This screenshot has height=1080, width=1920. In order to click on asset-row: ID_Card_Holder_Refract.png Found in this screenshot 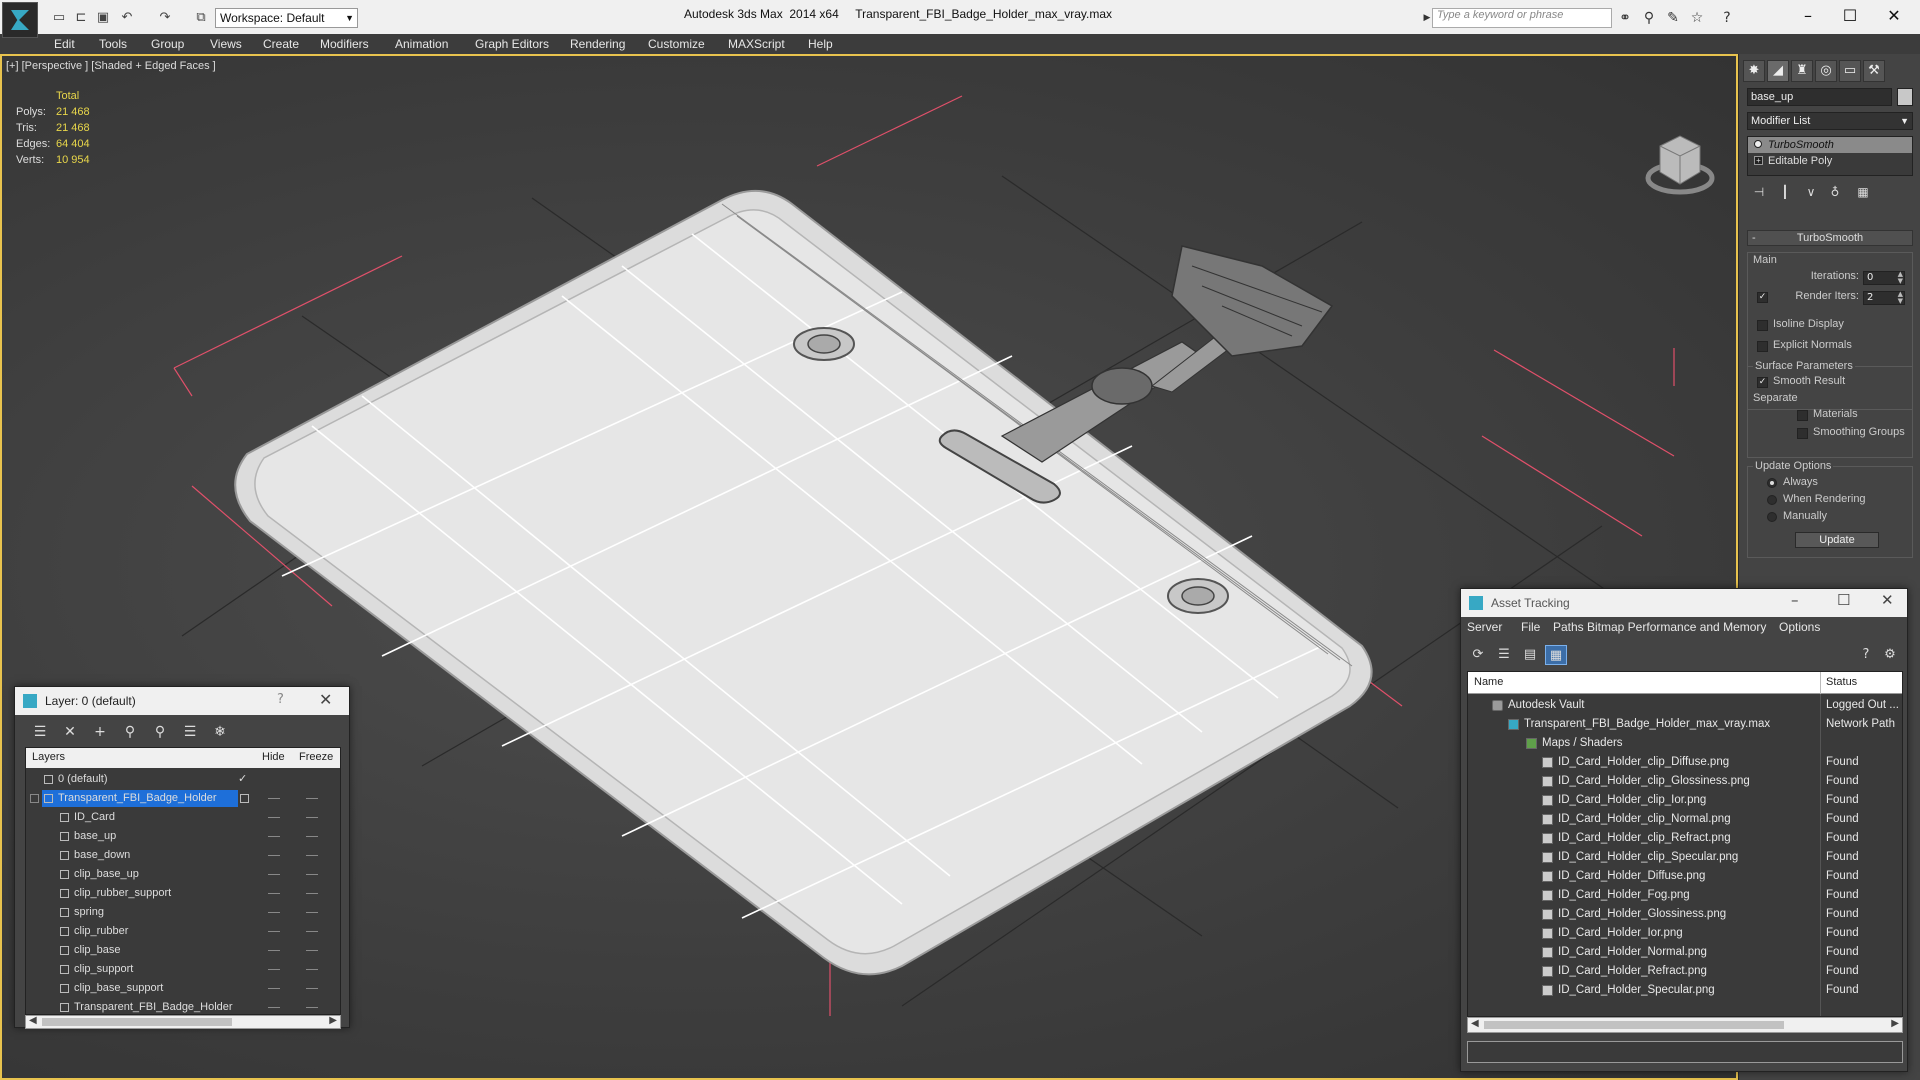, I will do `click(1685, 971)`.